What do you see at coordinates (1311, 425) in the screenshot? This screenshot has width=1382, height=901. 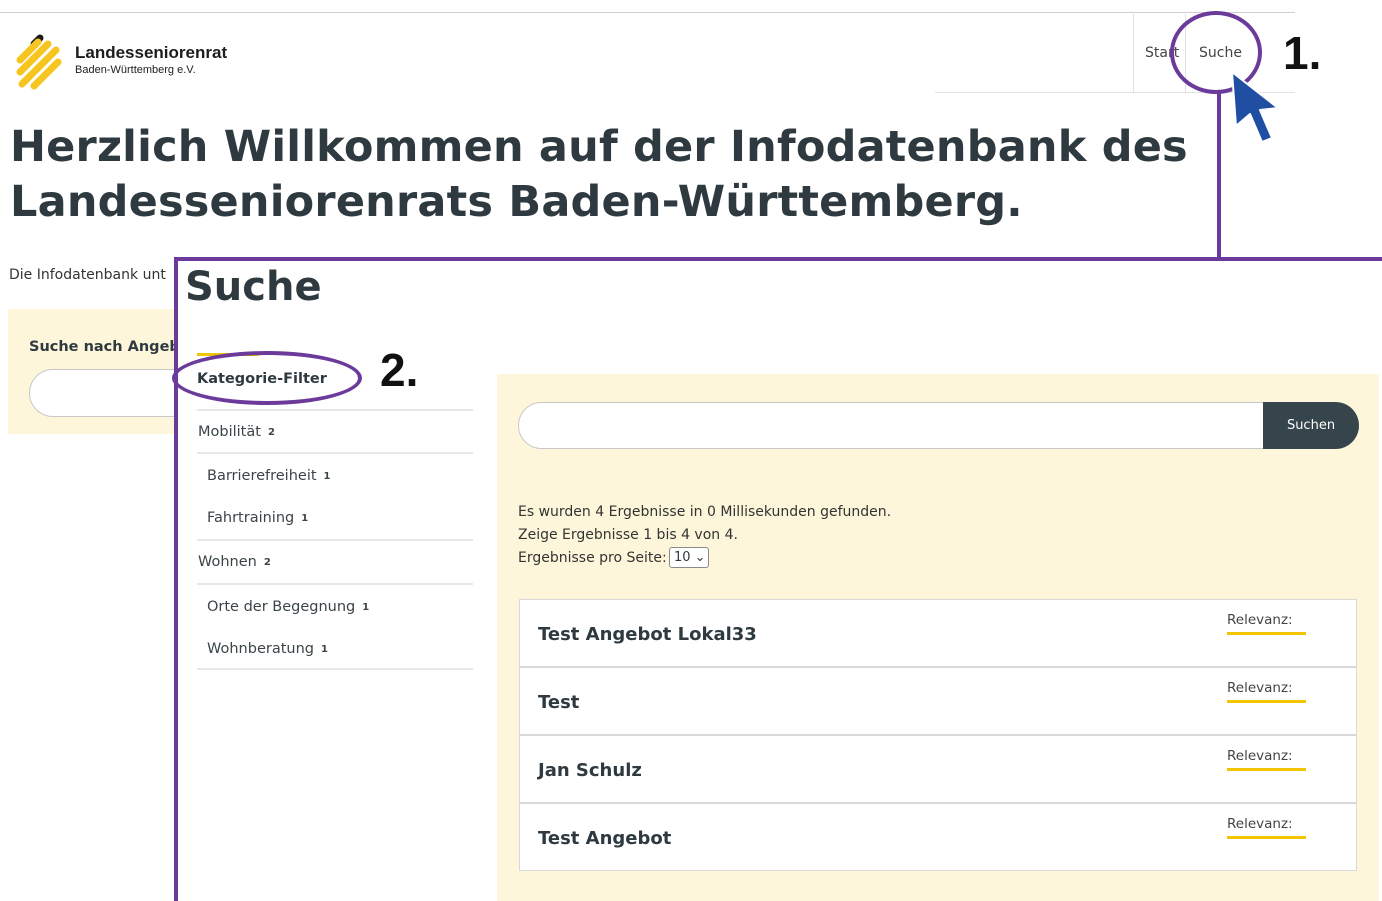 I see `search-button: Suchen` at bounding box center [1311, 425].